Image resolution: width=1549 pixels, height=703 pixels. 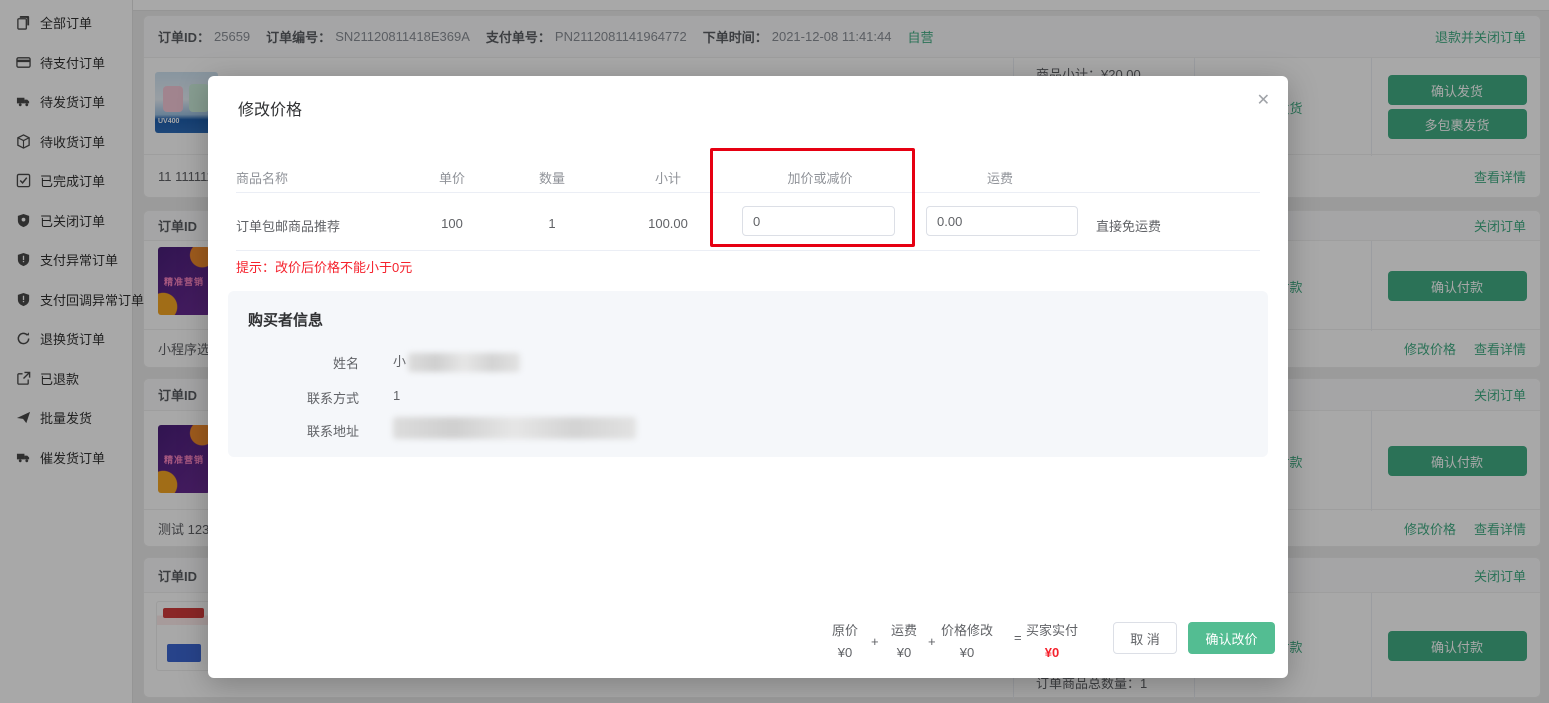 What do you see at coordinates (286, 320) in the screenshot?
I see `buyer-info-title: 购买者信息` at bounding box center [286, 320].